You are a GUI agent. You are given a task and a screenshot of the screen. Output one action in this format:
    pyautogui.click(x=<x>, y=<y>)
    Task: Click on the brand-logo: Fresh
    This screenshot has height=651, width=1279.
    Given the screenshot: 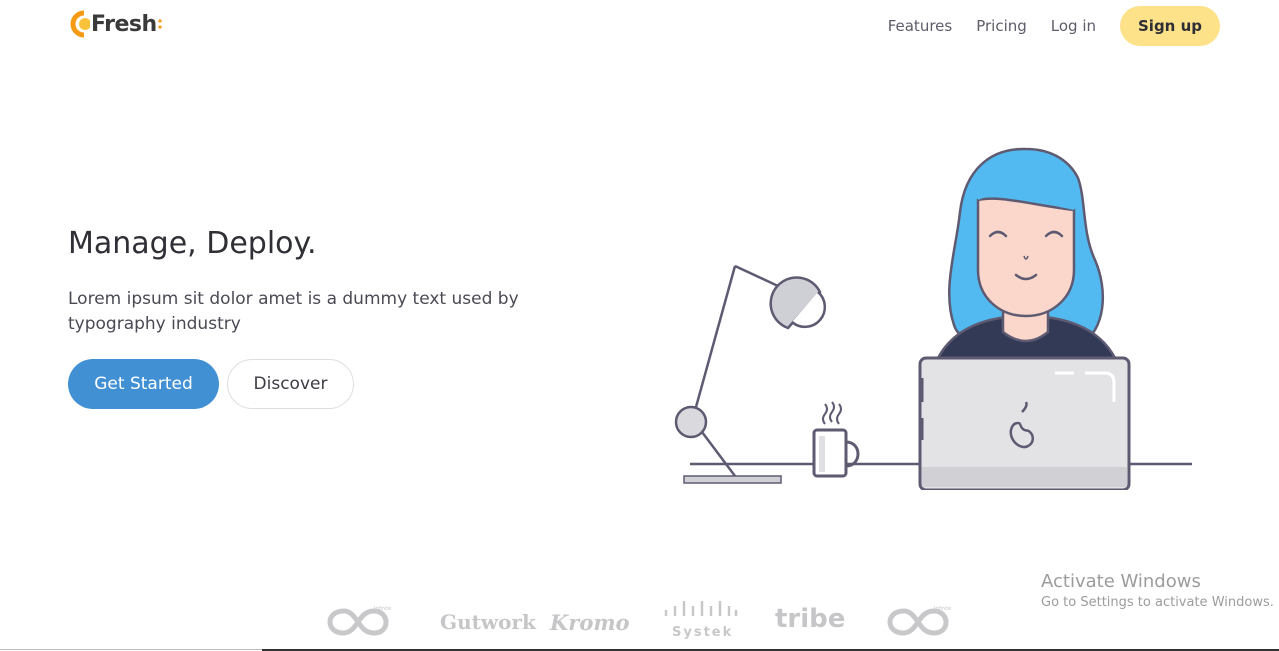 What is the action you would take?
    pyautogui.click(x=116, y=24)
    